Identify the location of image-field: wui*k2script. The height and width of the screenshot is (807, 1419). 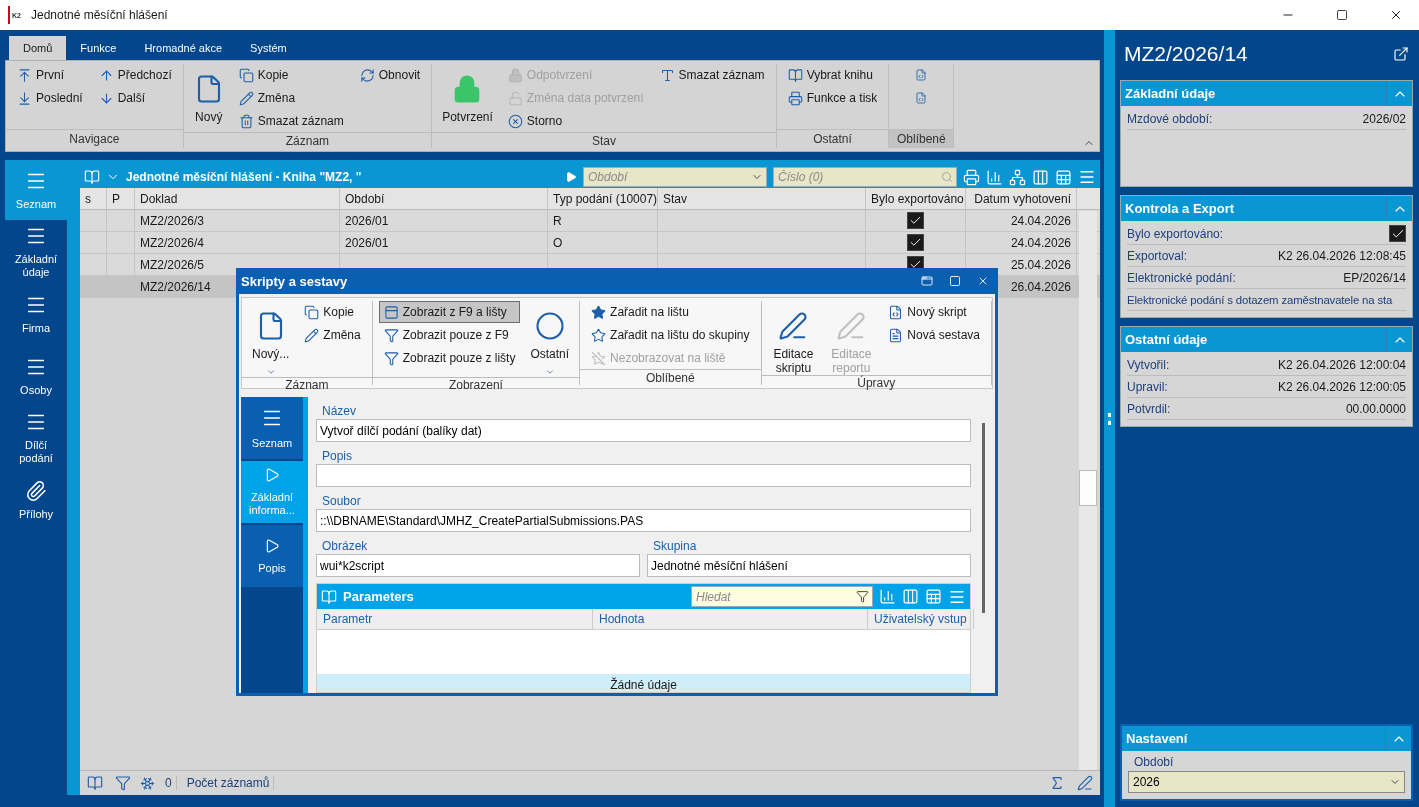
(478, 565).